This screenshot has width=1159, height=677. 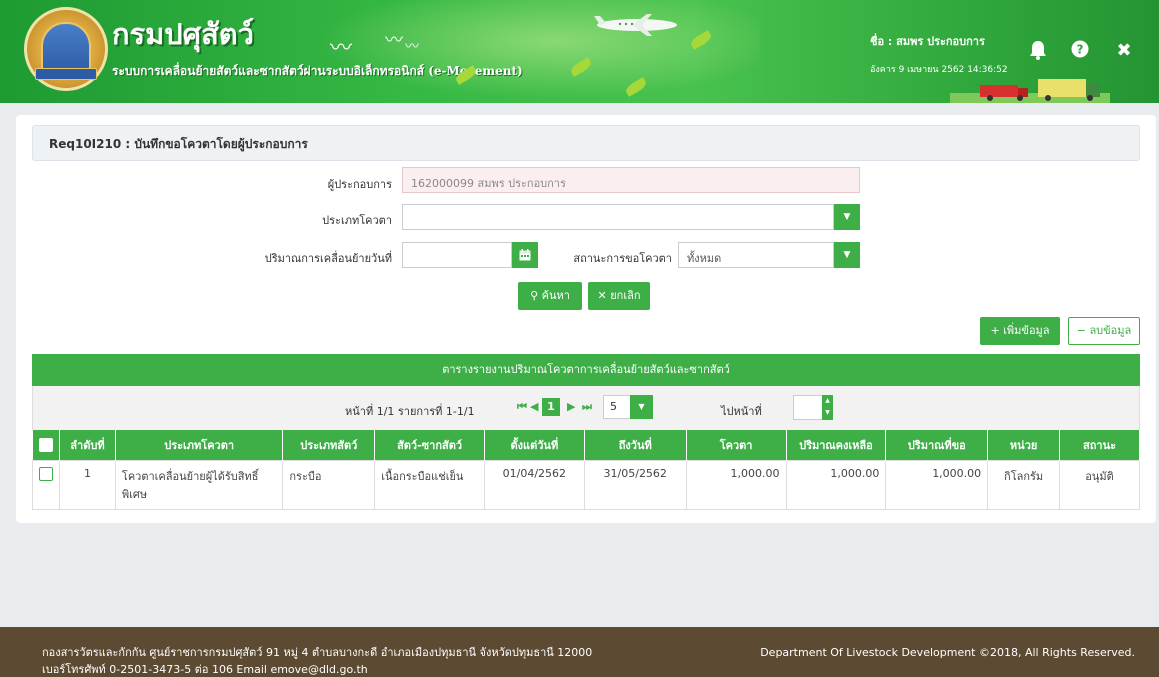 I want to click on operator-label: ผู้ประกอบการ, so click(x=359, y=184).